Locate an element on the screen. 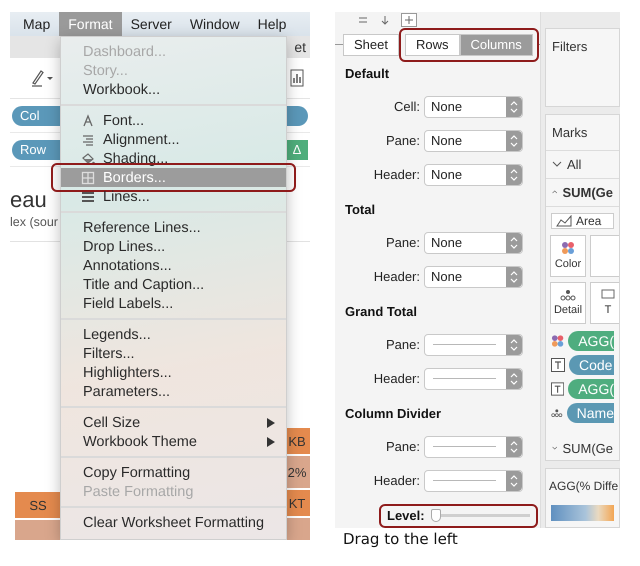  tab-label: et is located at coordinates (300, 47).